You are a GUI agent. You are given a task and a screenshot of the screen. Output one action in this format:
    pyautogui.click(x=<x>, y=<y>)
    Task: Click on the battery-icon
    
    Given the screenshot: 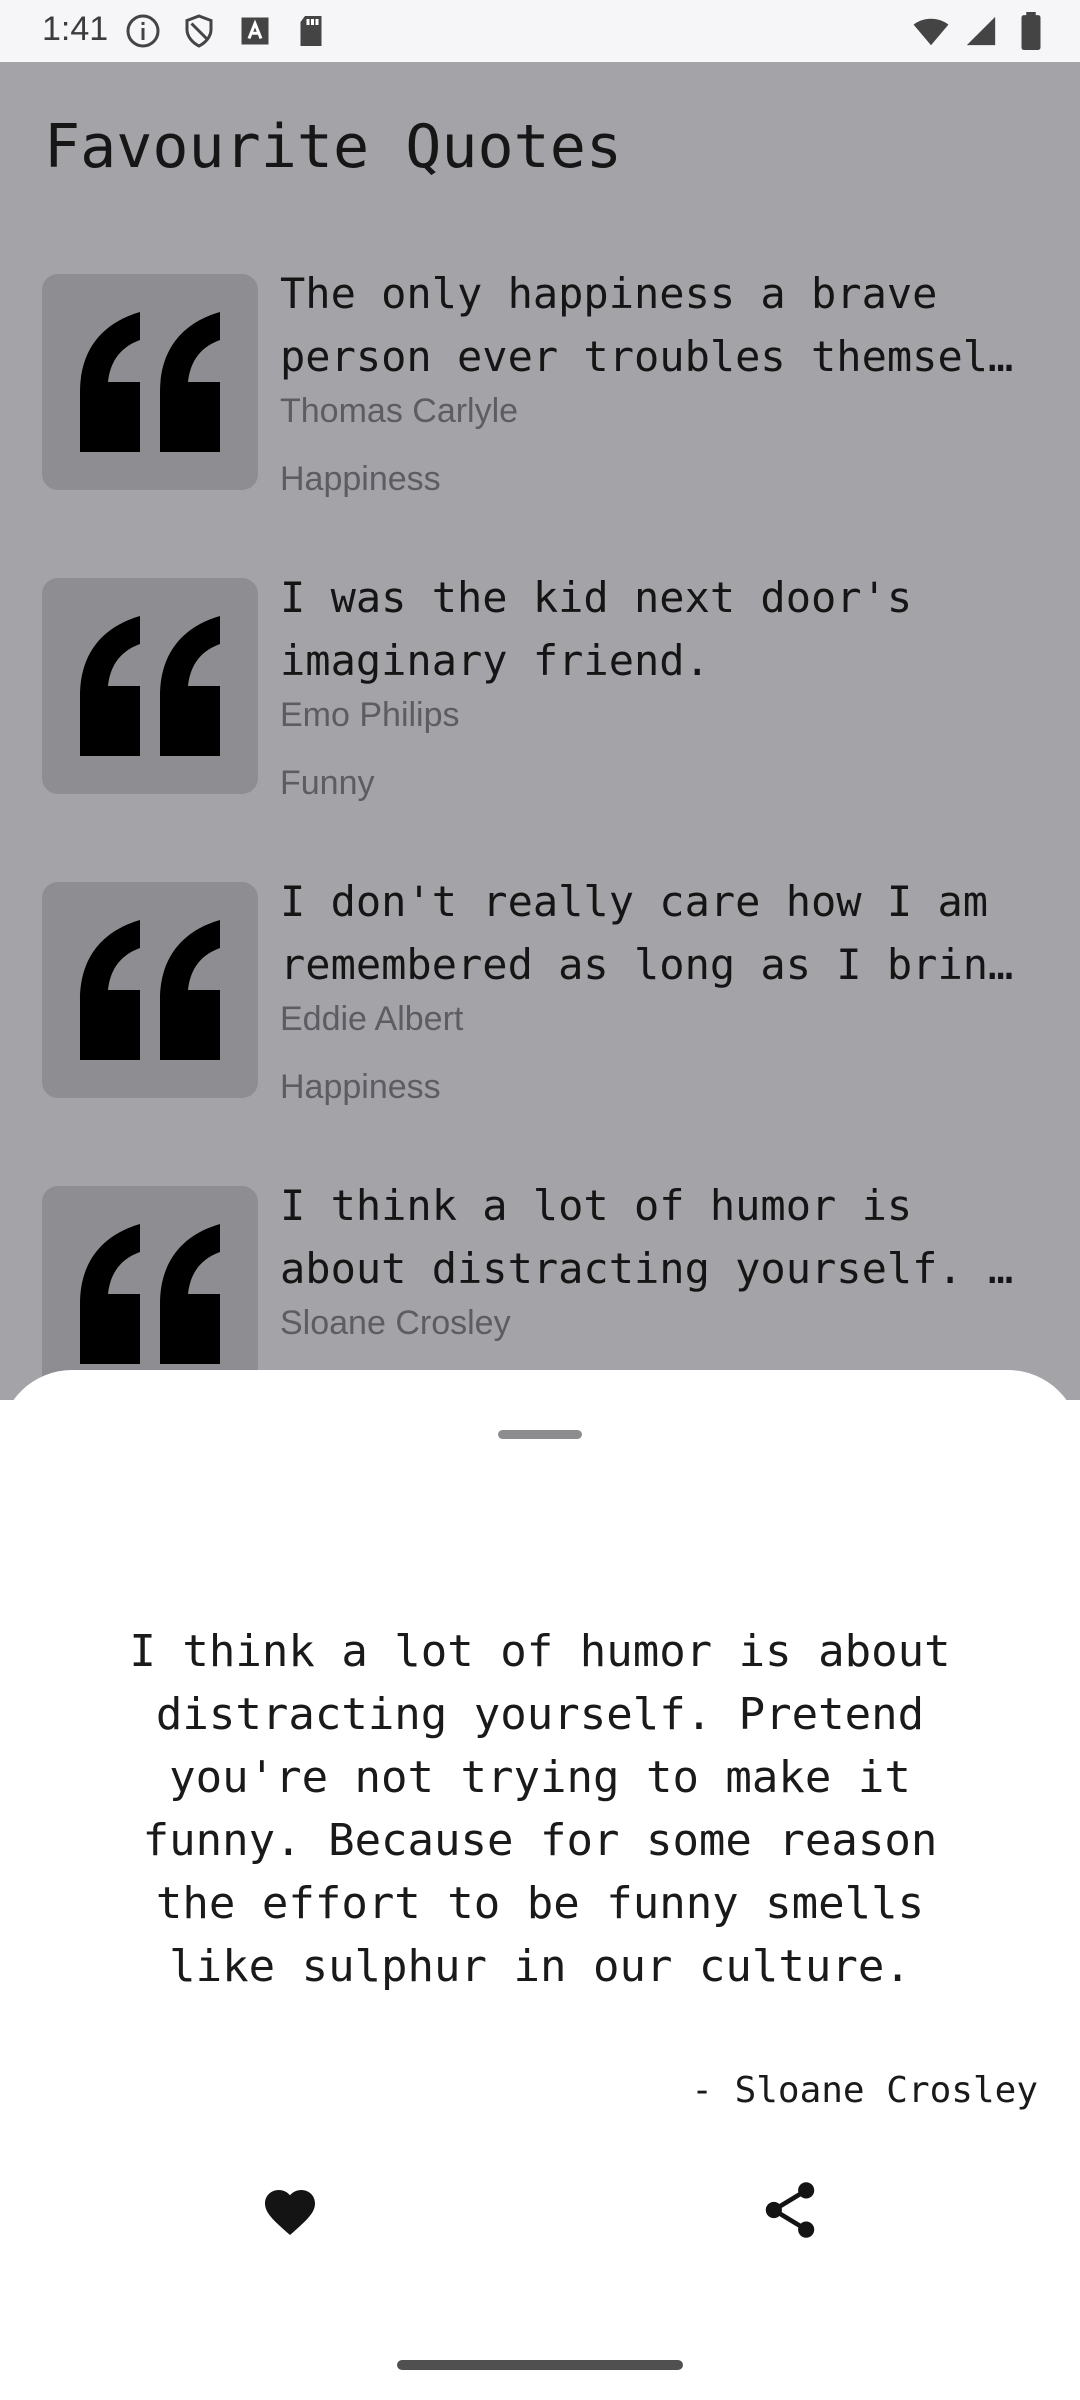 What is the action you would take?
    pyautogui.click(x=1031, y=31)
    